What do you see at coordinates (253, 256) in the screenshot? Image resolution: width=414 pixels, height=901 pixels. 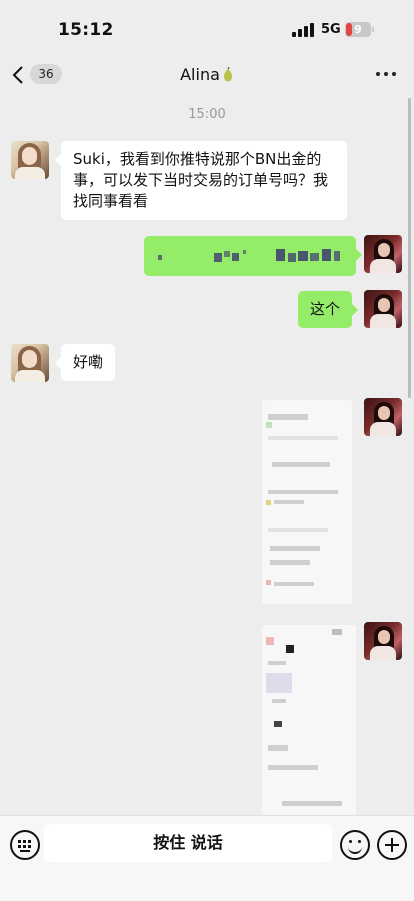 I see `outgoing-message-bubble` at bounding box center [253, 256].